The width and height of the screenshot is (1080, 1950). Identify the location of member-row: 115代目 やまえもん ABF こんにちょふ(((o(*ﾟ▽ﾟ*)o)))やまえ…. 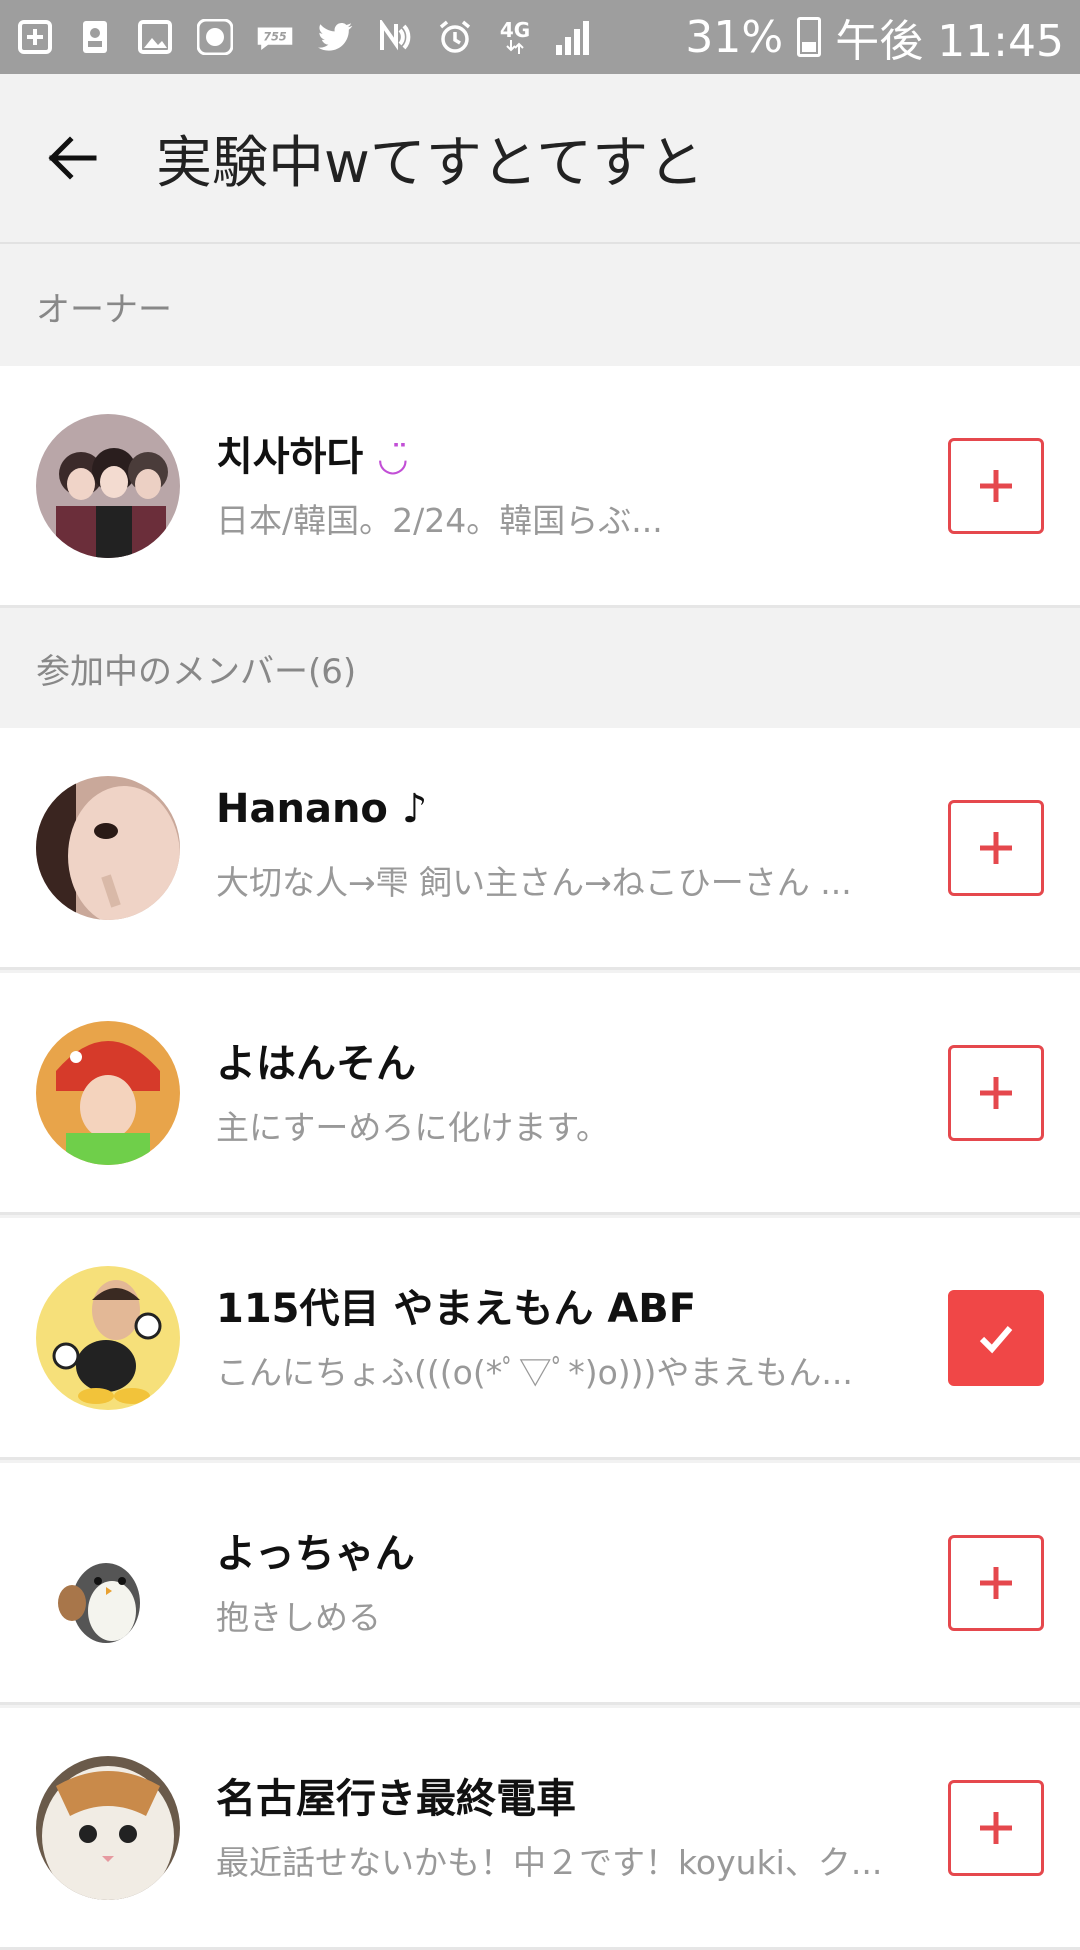
(540, 1339).